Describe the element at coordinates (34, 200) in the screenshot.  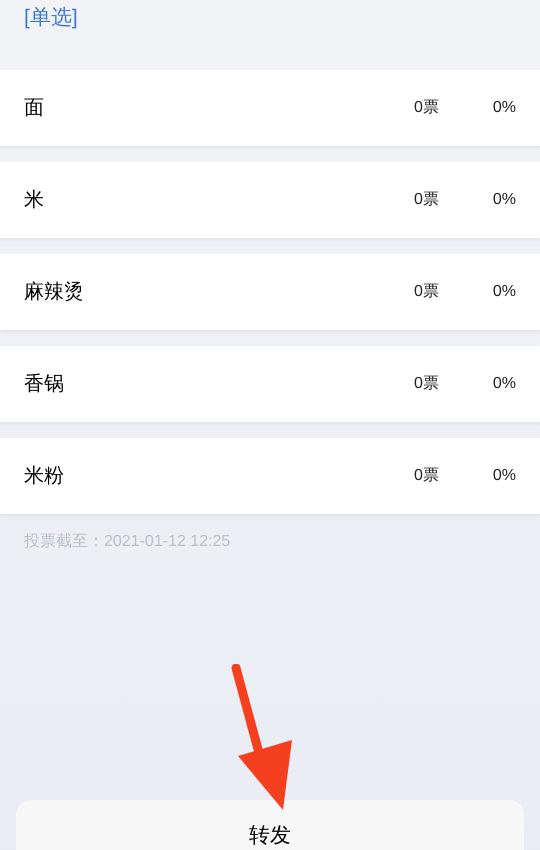
I see `option-name: 米` at that location.